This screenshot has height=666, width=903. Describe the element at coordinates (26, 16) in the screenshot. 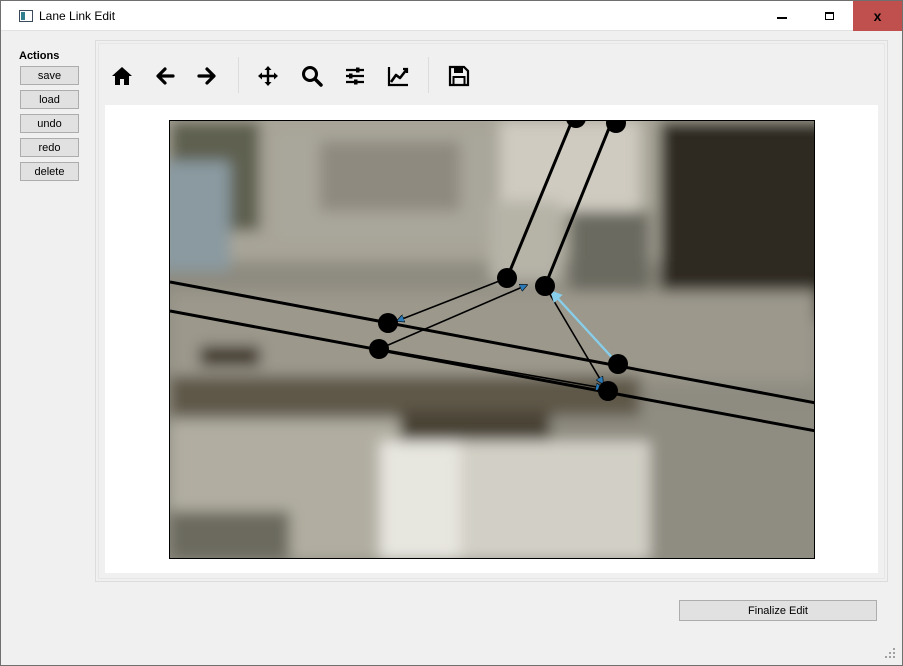

I see `app-icon` at that location.